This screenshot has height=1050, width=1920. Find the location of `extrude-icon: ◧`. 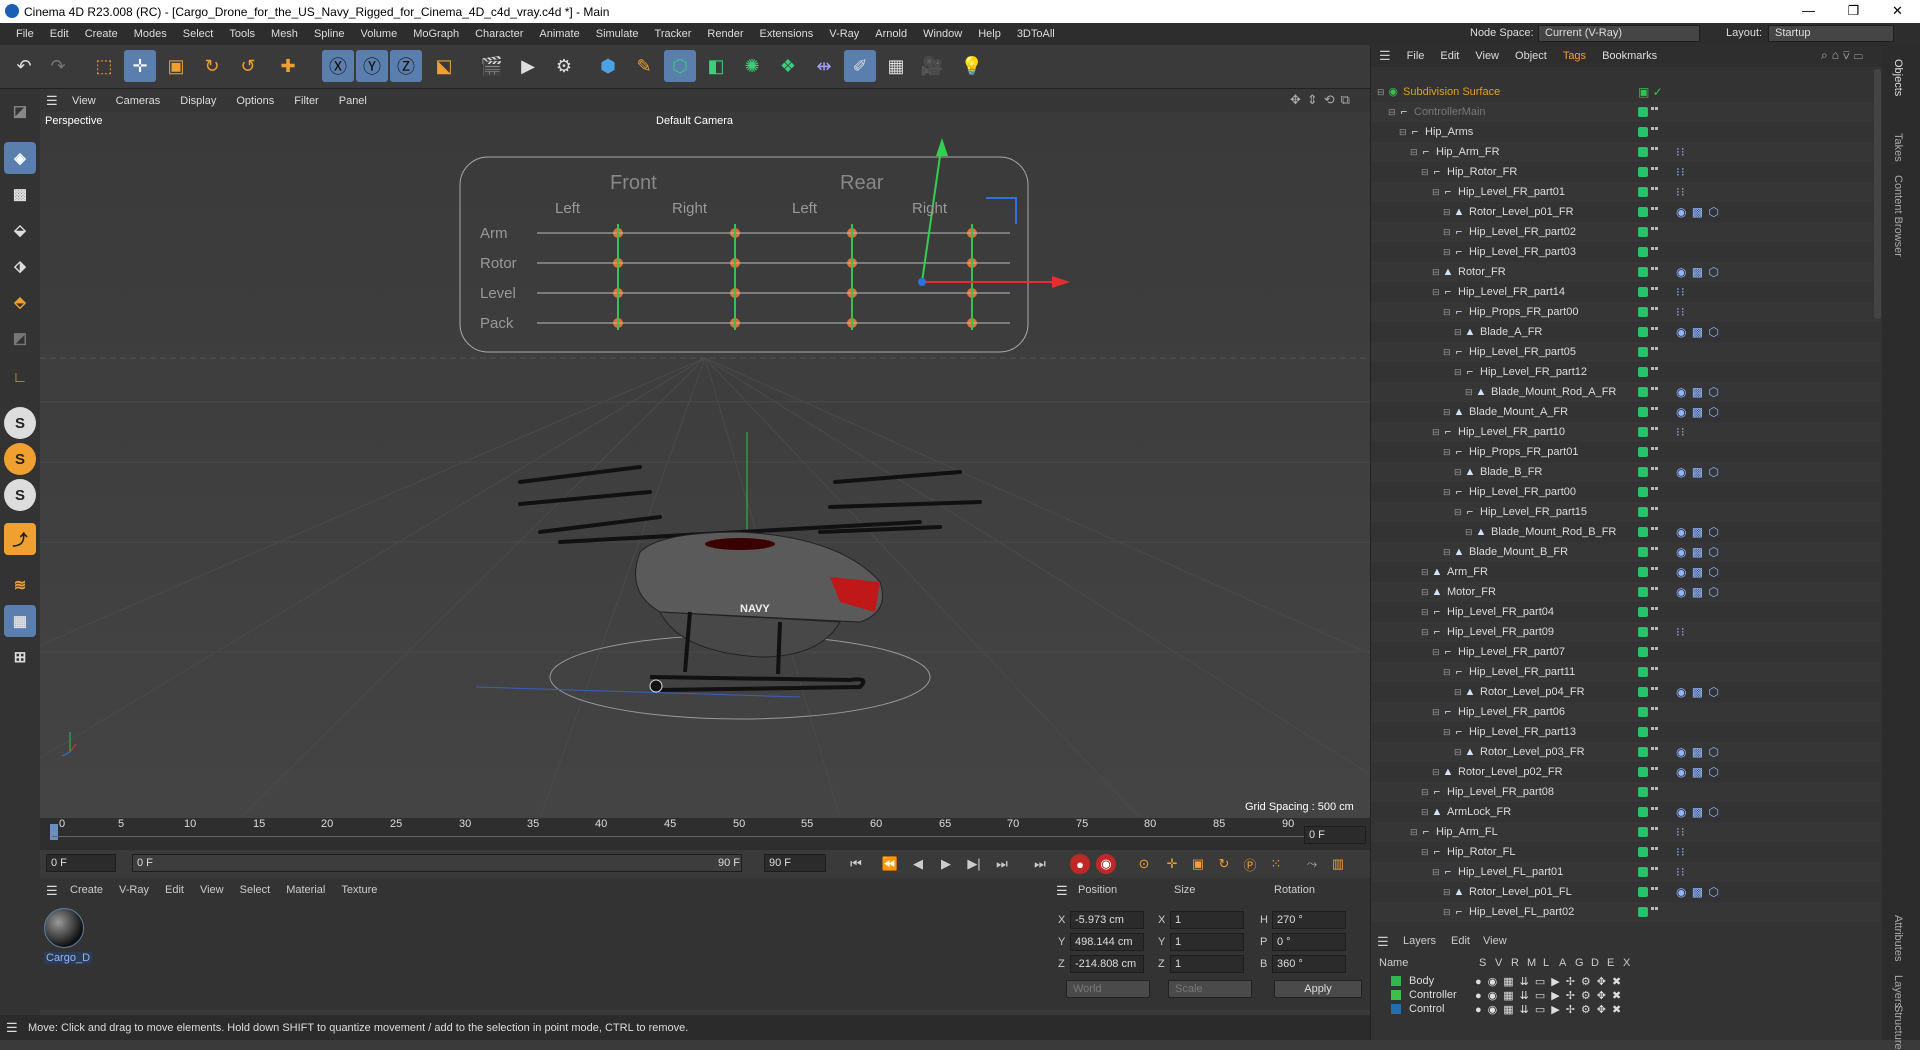

extrude-icon: ◧ is located at coordinates (716, 66).